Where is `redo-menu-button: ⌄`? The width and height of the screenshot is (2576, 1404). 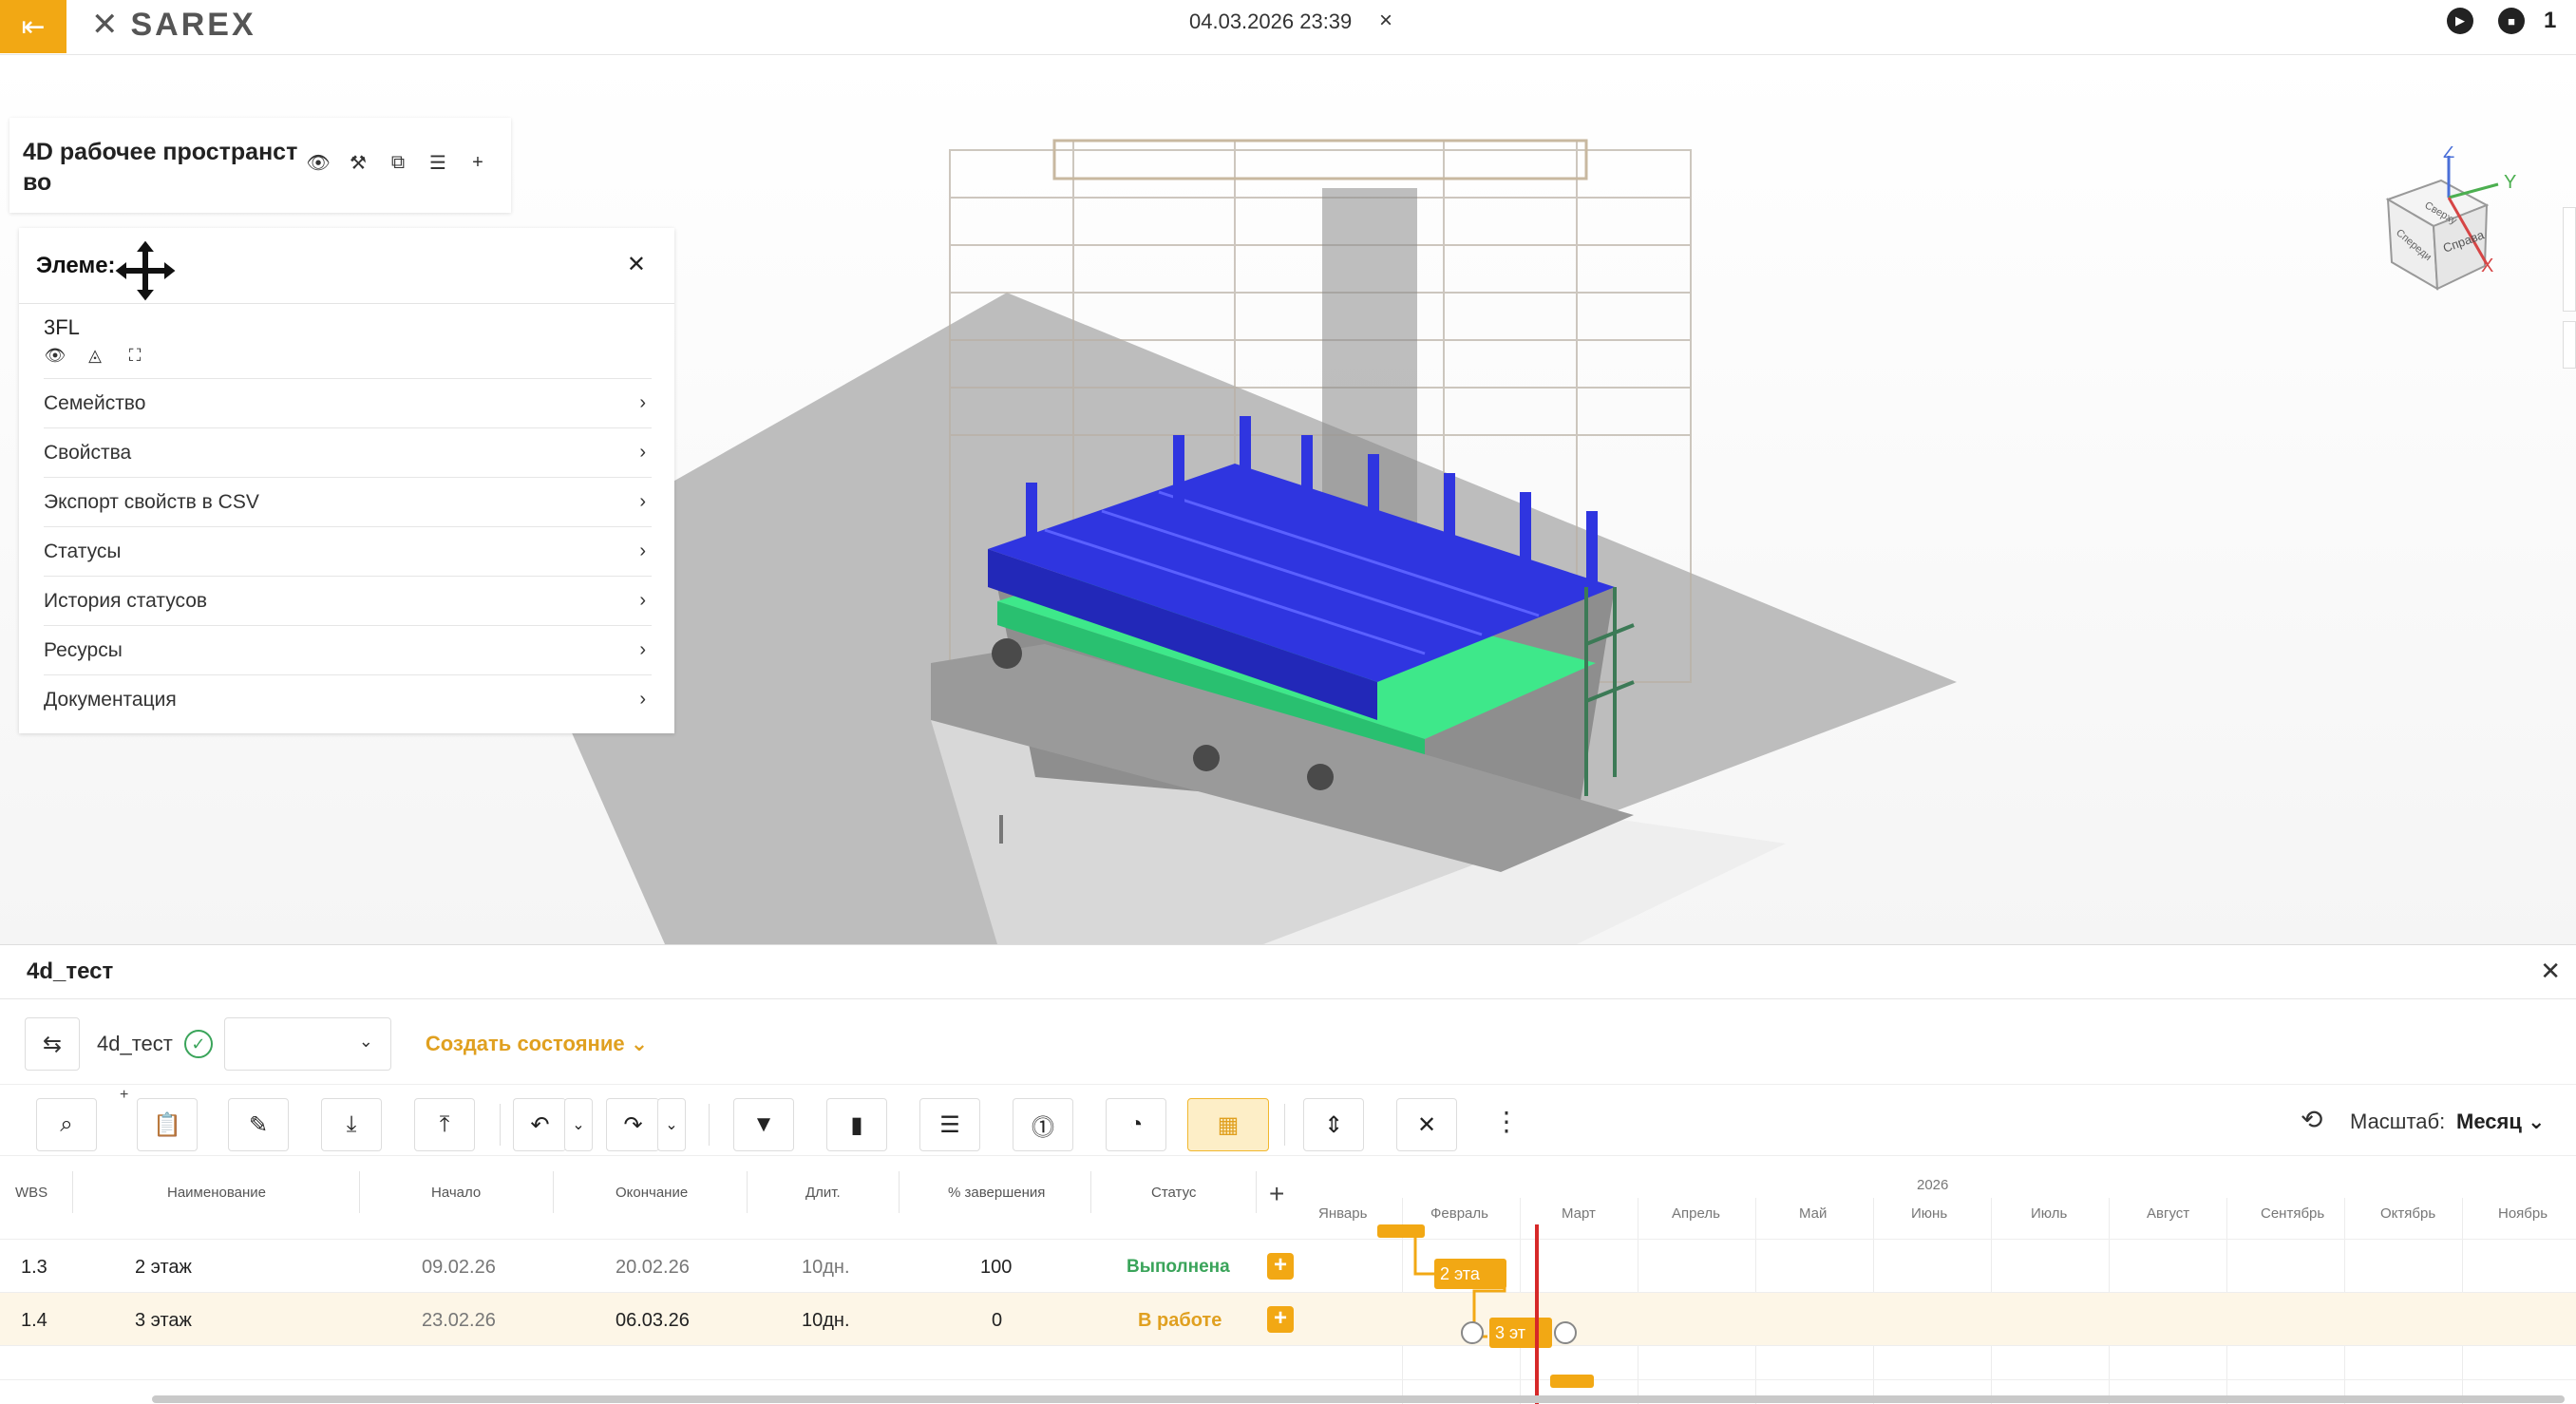 redo-menu-button: ⌄ is located at coordinates (671, 1124).